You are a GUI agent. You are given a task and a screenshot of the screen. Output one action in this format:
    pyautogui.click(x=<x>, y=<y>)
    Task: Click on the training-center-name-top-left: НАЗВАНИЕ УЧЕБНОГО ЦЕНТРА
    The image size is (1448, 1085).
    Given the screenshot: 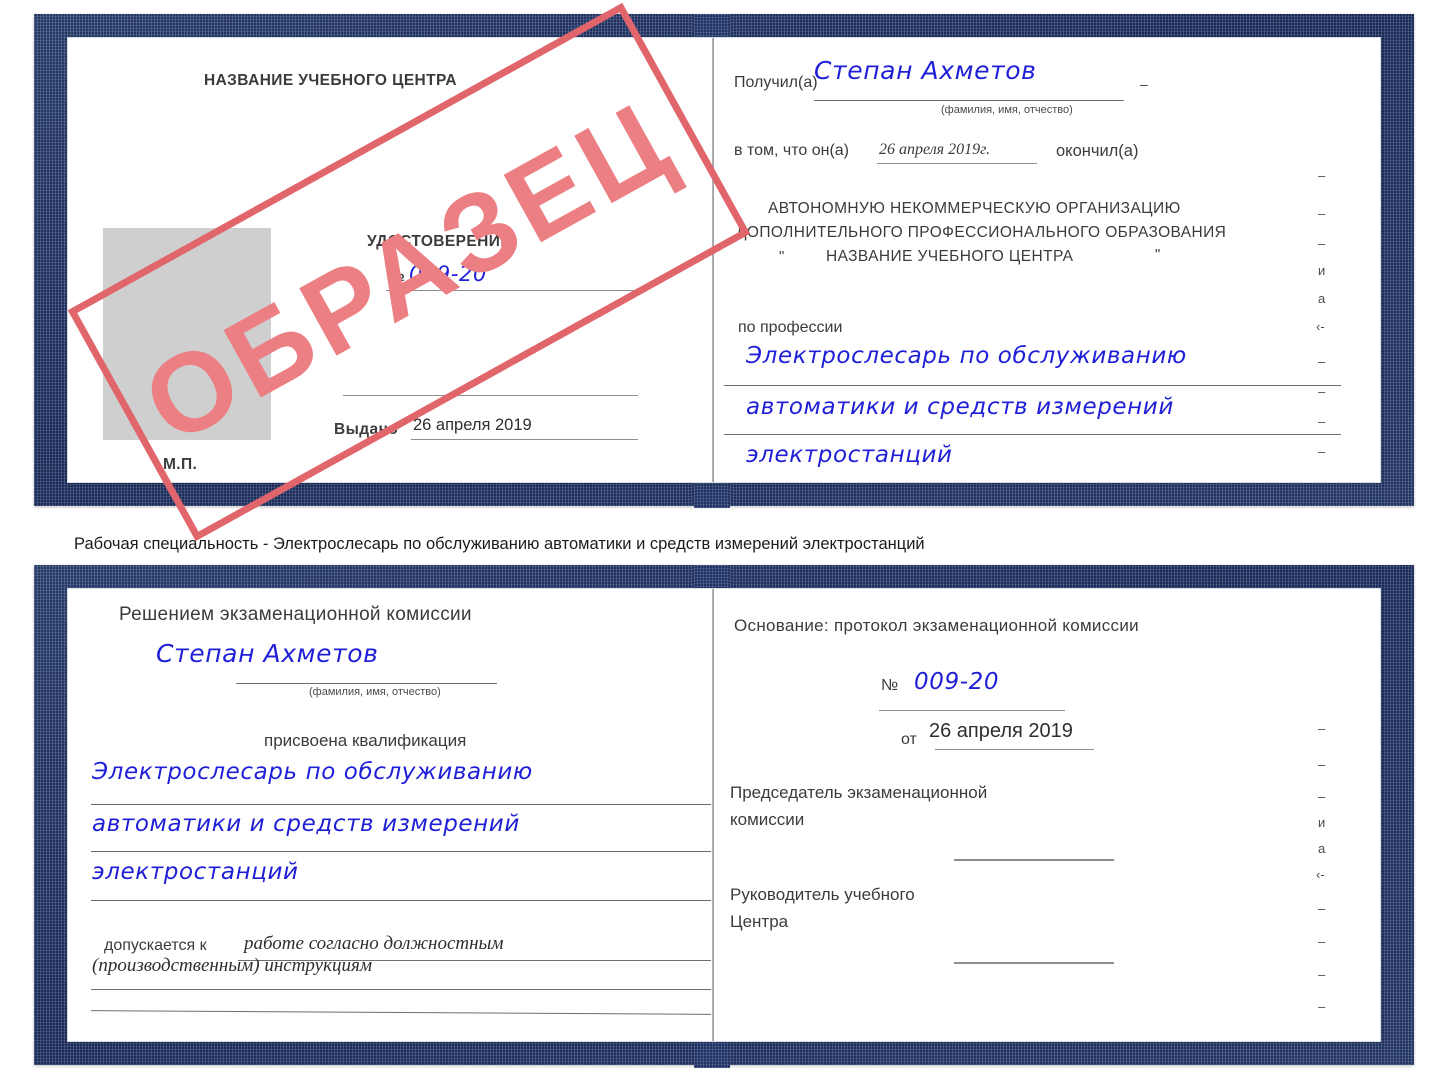 What is the action you would take?
    pyautogui.click(x=330, y=80)
    